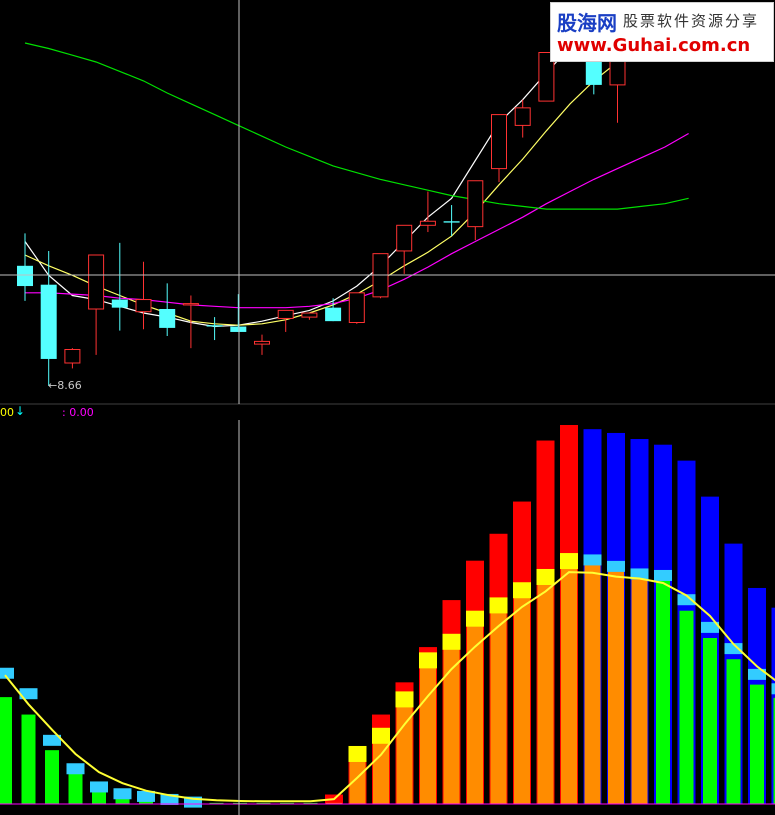  What do you see at coordinates (662, 32) in the screenshot?
I see `watermark-logo: 股海网 股票软件资源分享 www.Guhai.com.cn` at bounding box center [662, 32].